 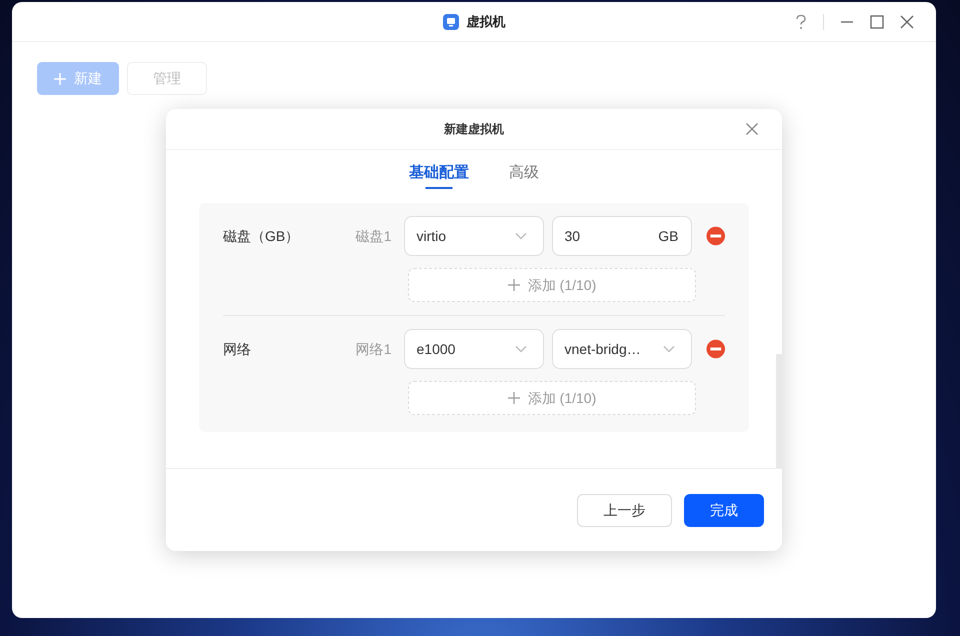 What do you see at coordinates (261, 236) in the screenshot?
I see `section-label: 磁盘（GB）` at bounding box center [261, 236].